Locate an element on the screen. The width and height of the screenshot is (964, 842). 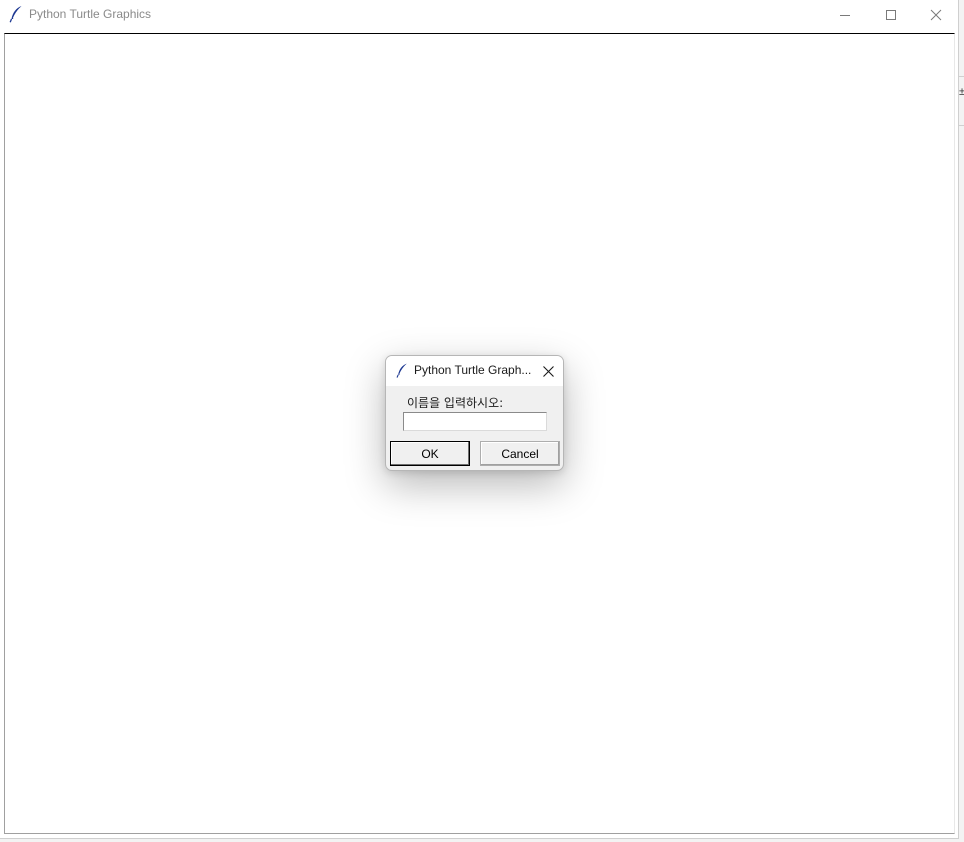
window-close-button is located at coordinates (936, 15).